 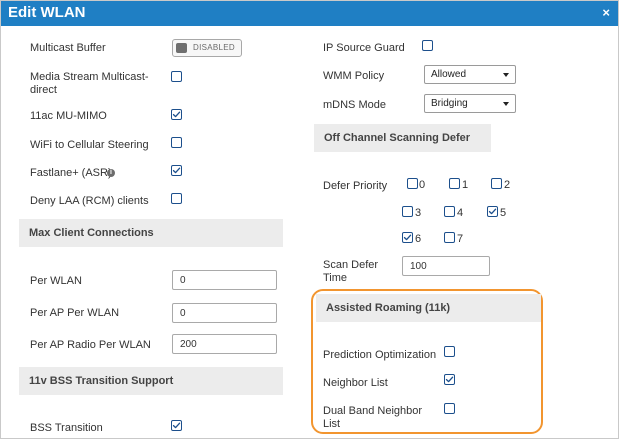 What do you see at coordinates (214, 47) in the screenshot?
I see `toggle-state-text: DISABLED` at bounding box center [214, 47].